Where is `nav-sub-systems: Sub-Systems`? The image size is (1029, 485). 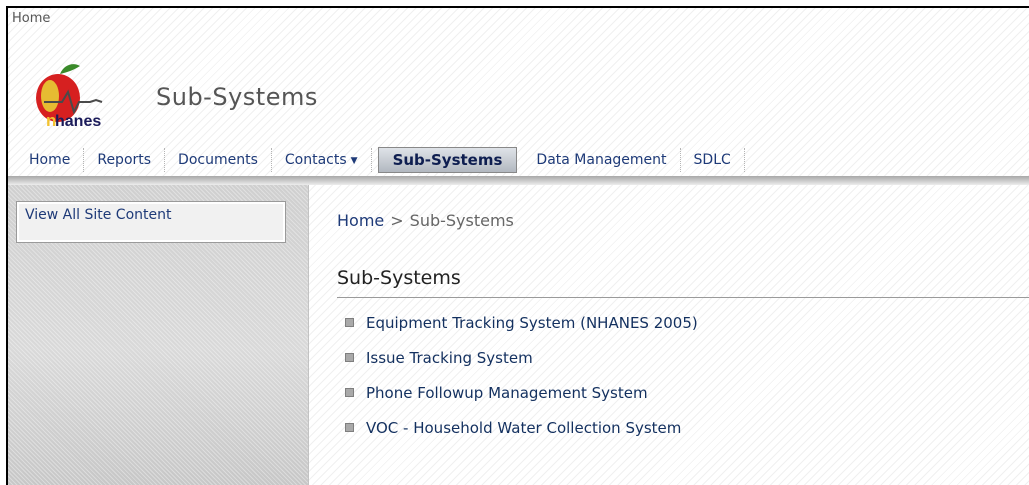
nav-sub-systems: Sub-Systems is located at coordinates (447, 160).